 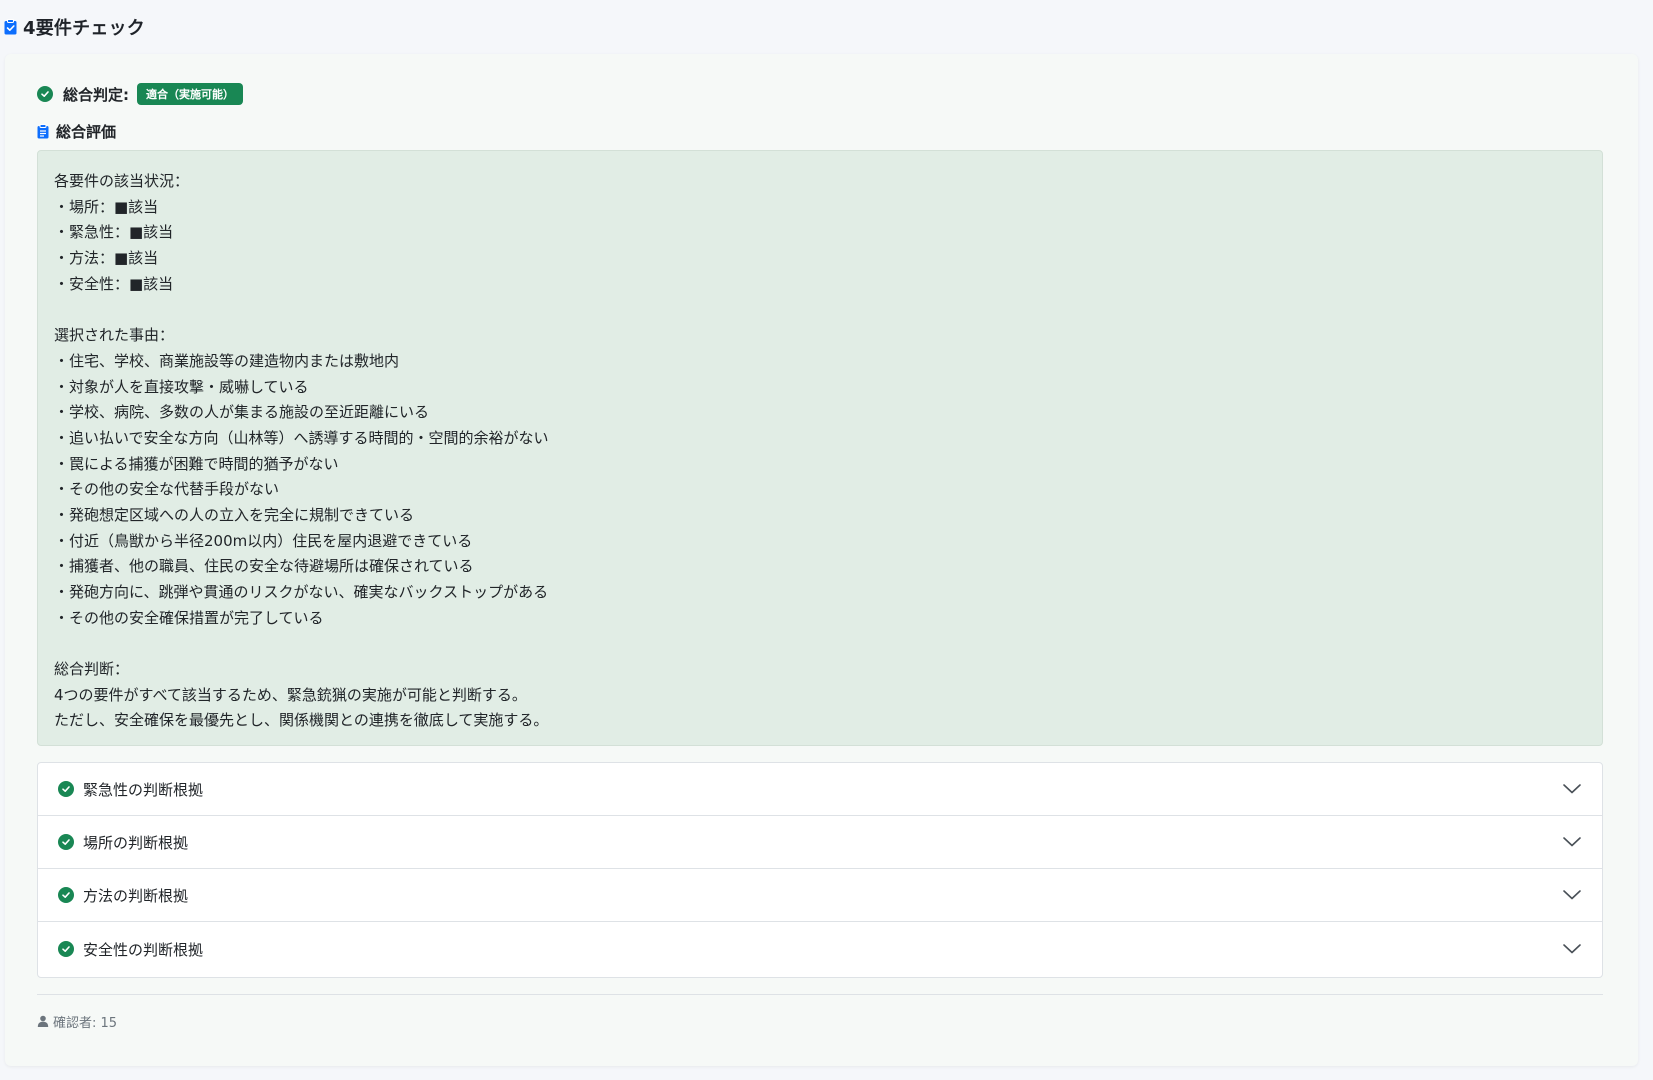 I want to click on evaluation-line: 各要件の該当状況：, so click(x=122, y=181).